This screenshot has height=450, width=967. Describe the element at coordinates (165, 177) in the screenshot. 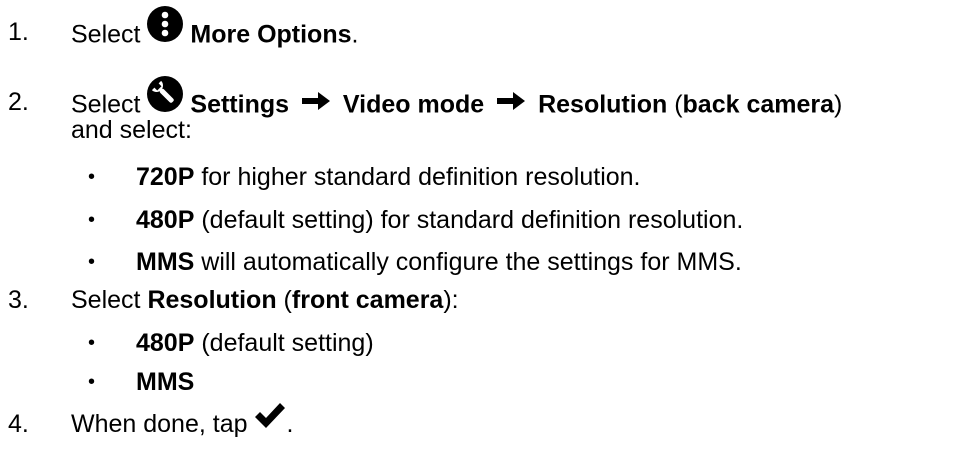

I see `option-name: 720P` at that location.